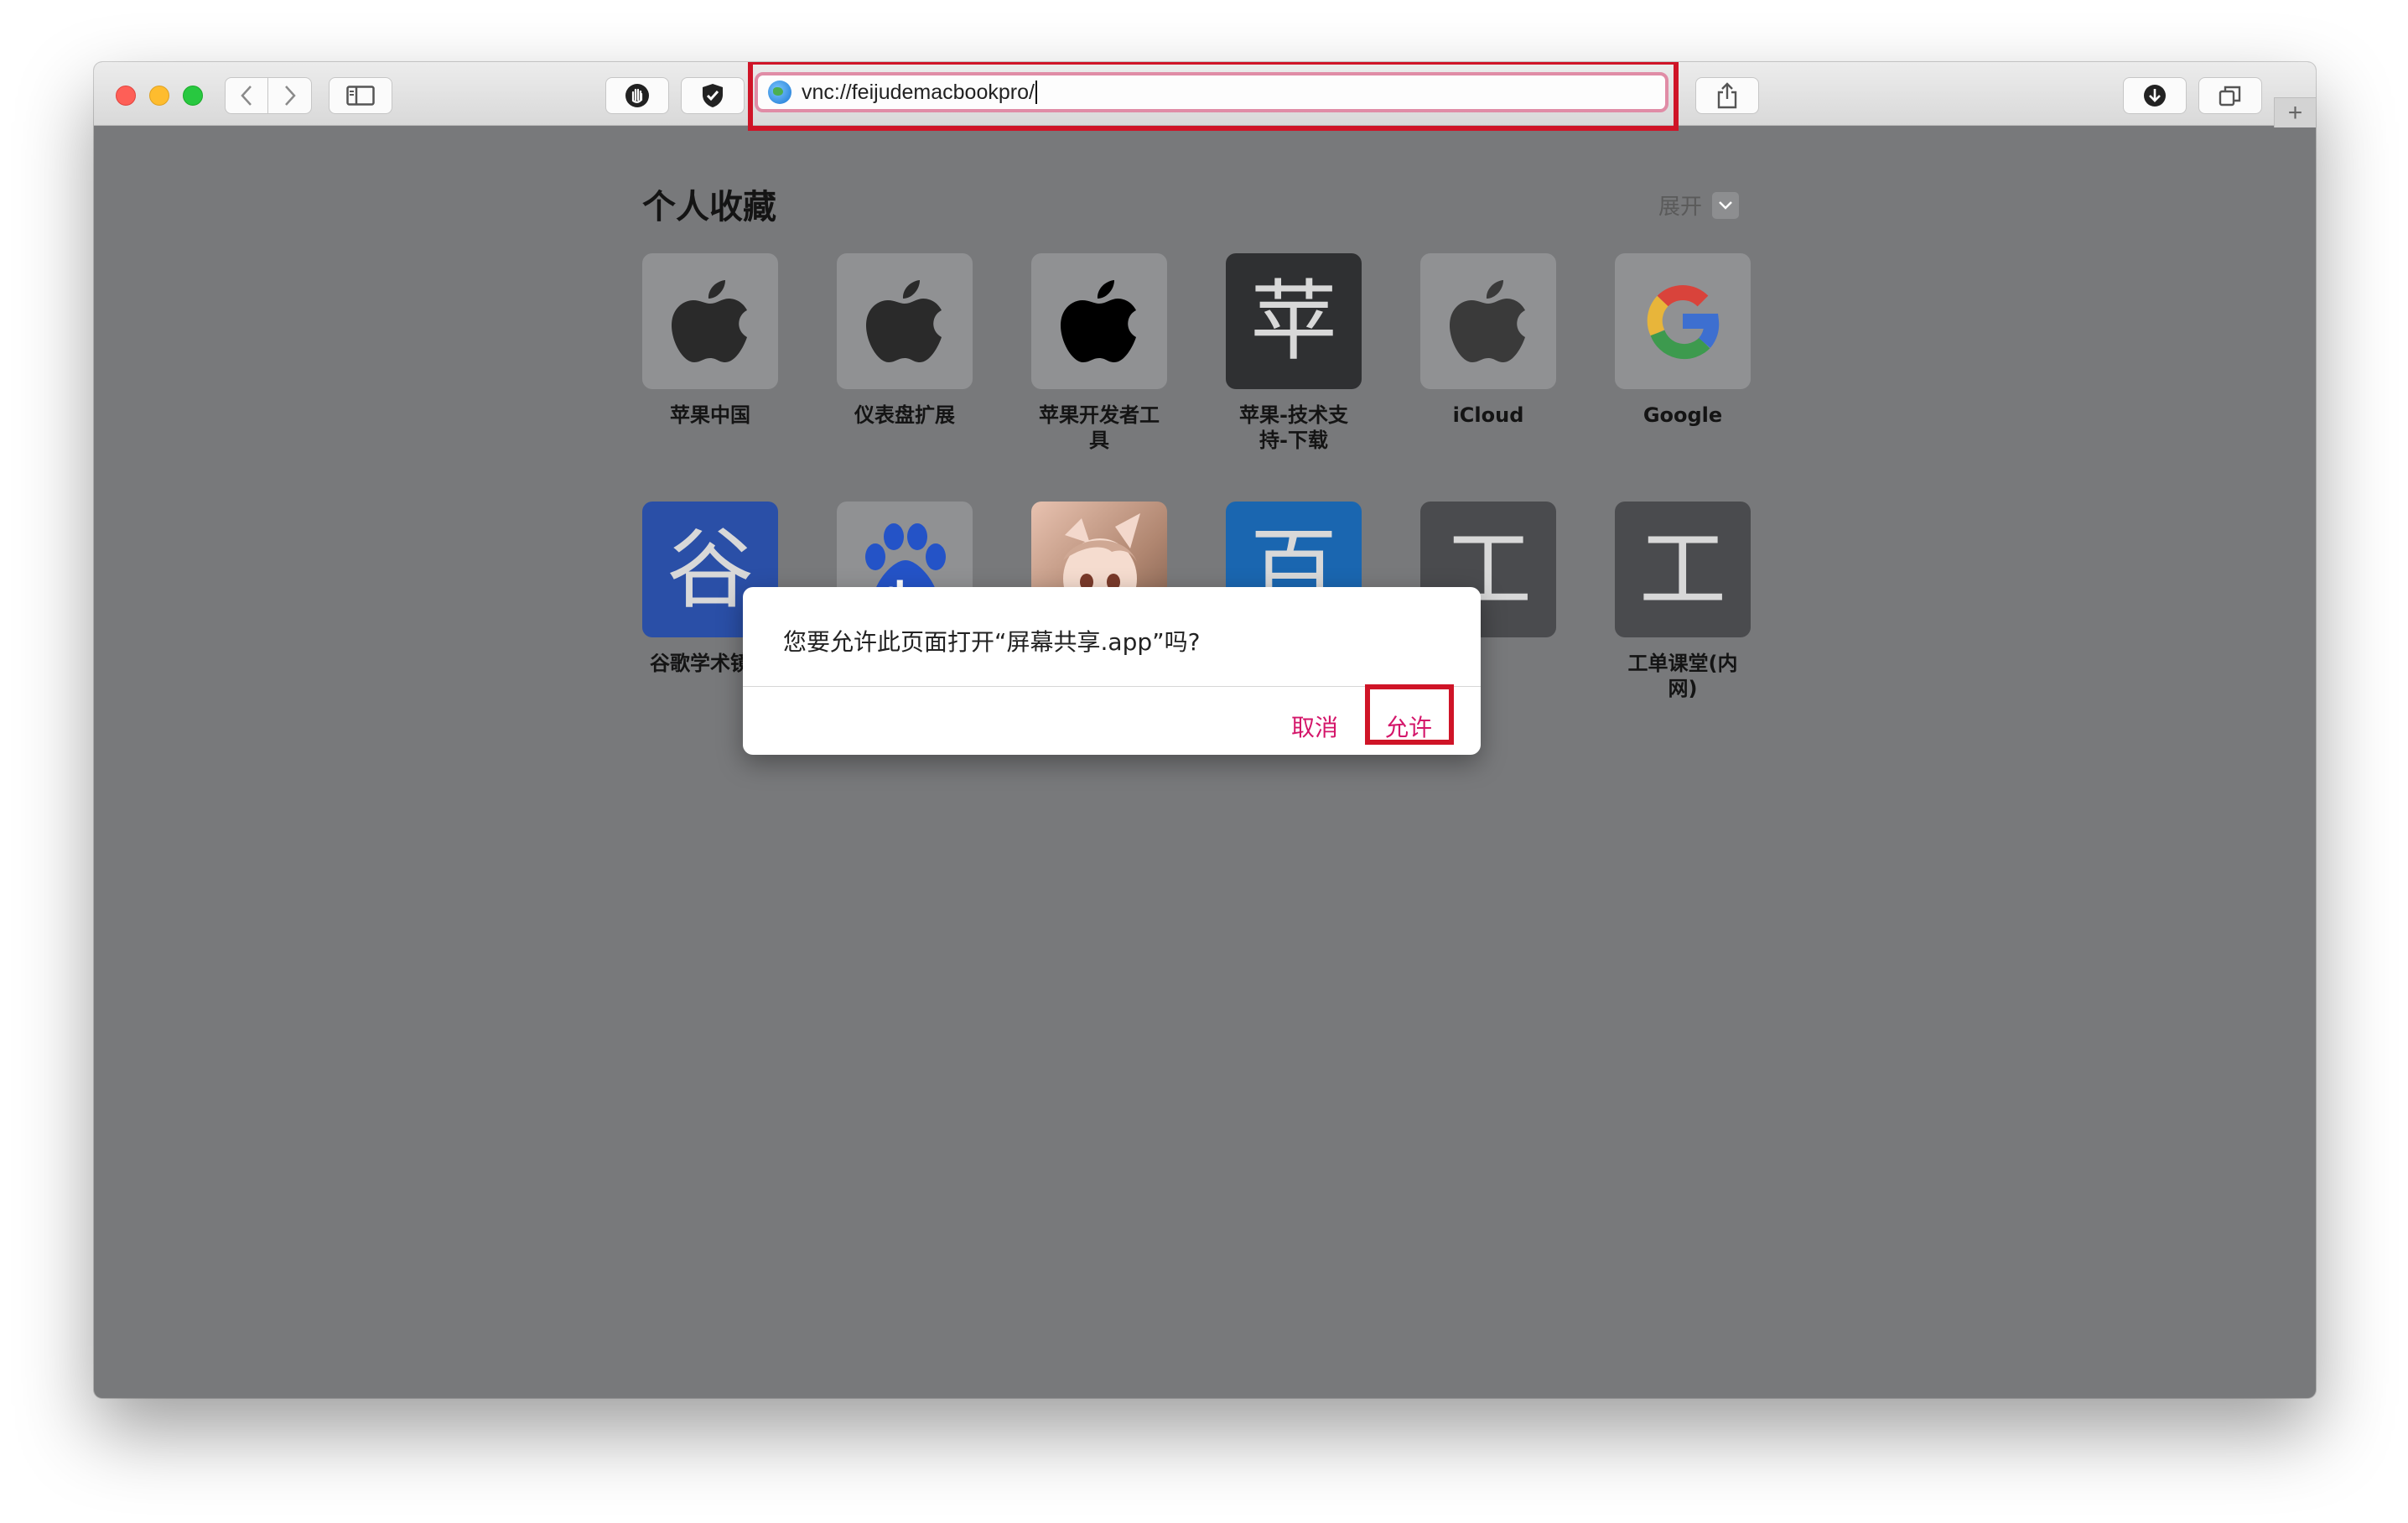 This screenshot has width=2408, height=1523. I want to click on nav-button-group, so click(268, 95).